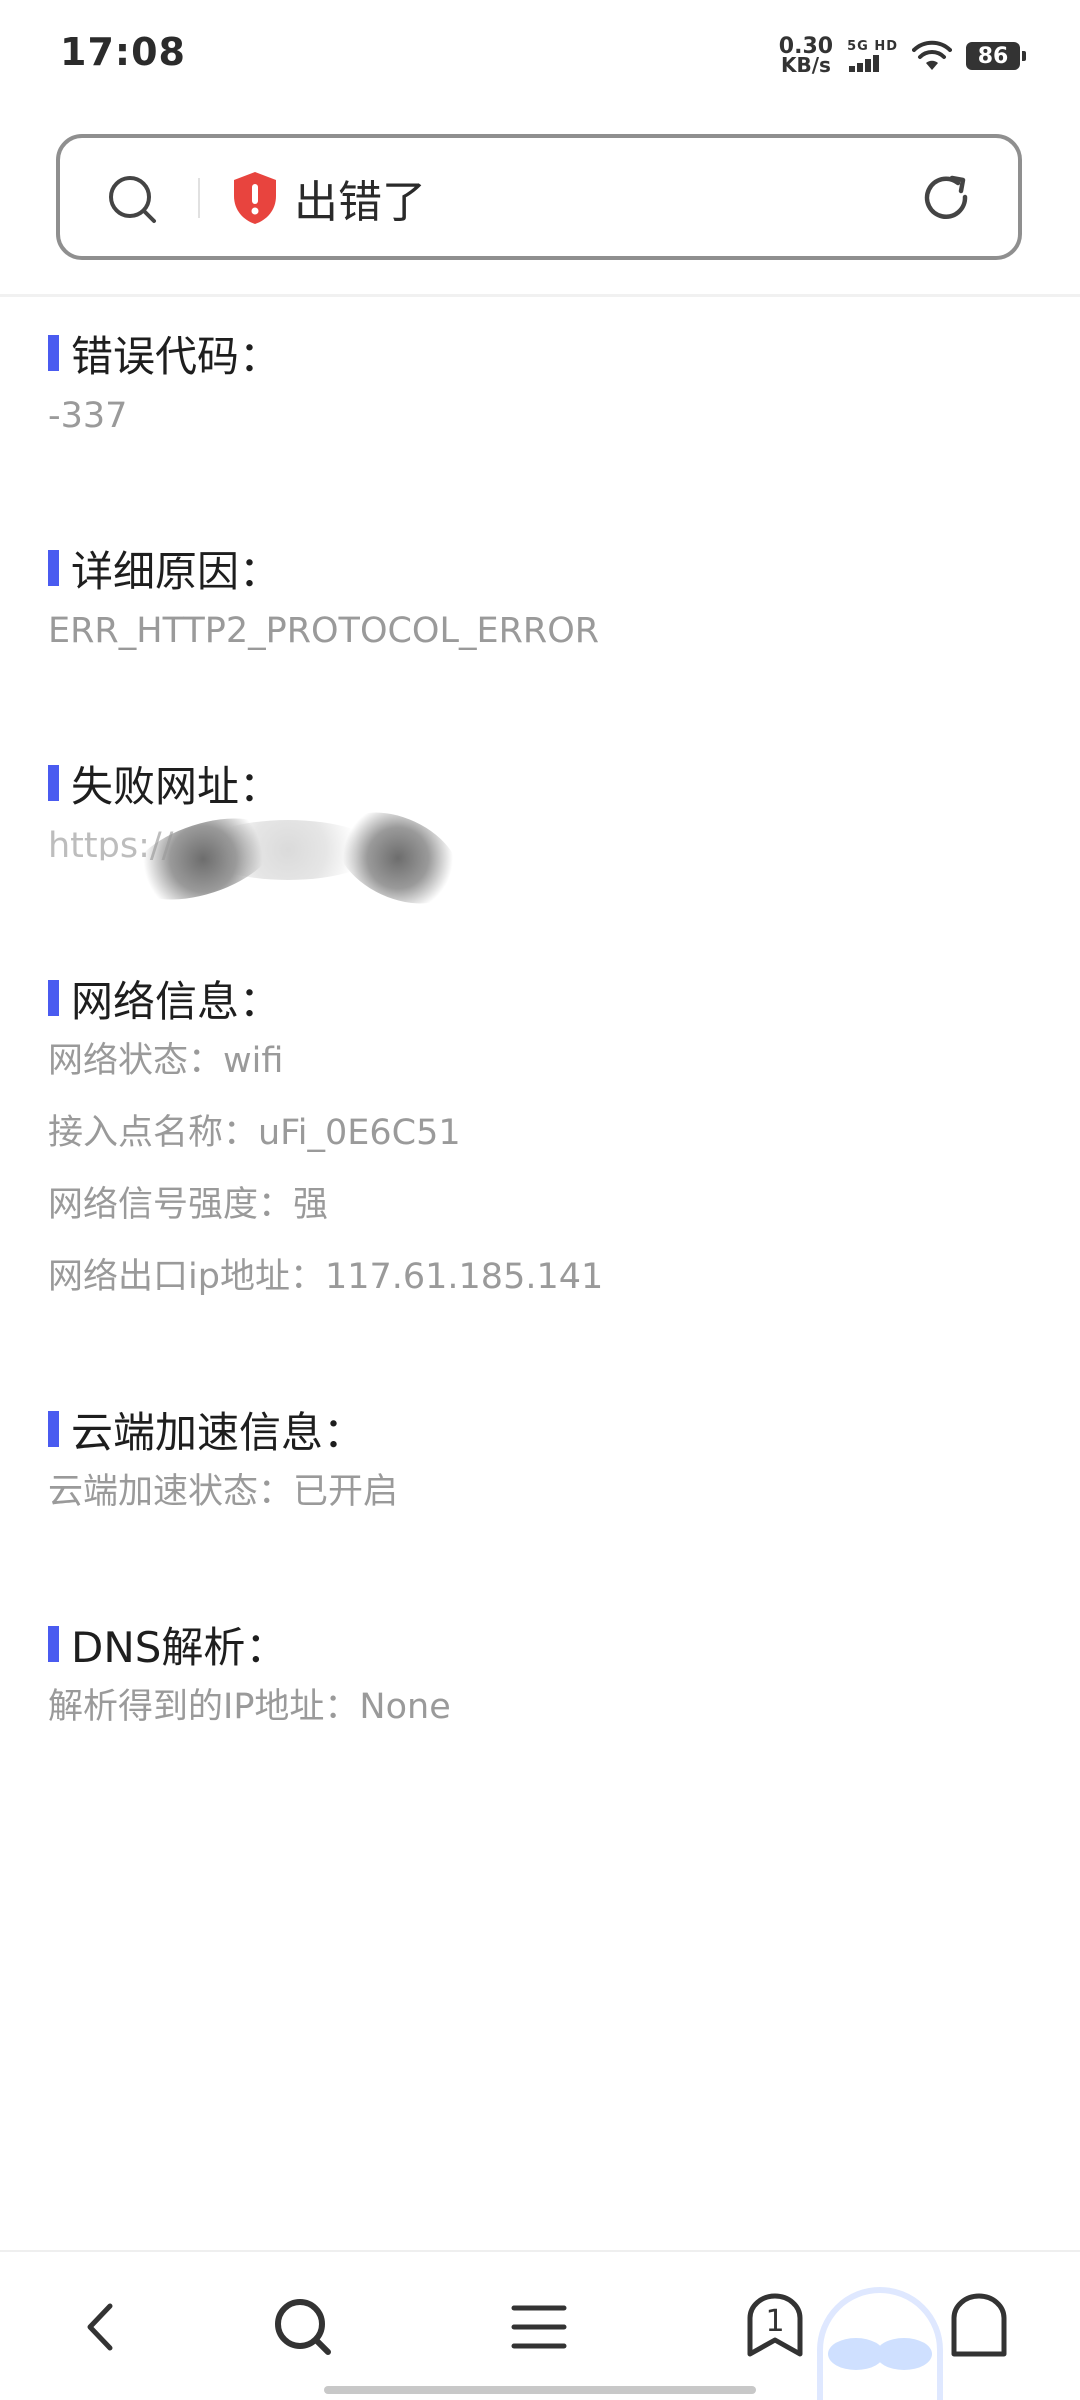 Image resolution: width=1080 pixels, height=2400 pixels. I want to click on page-title: 出错了, so click(360, 198).